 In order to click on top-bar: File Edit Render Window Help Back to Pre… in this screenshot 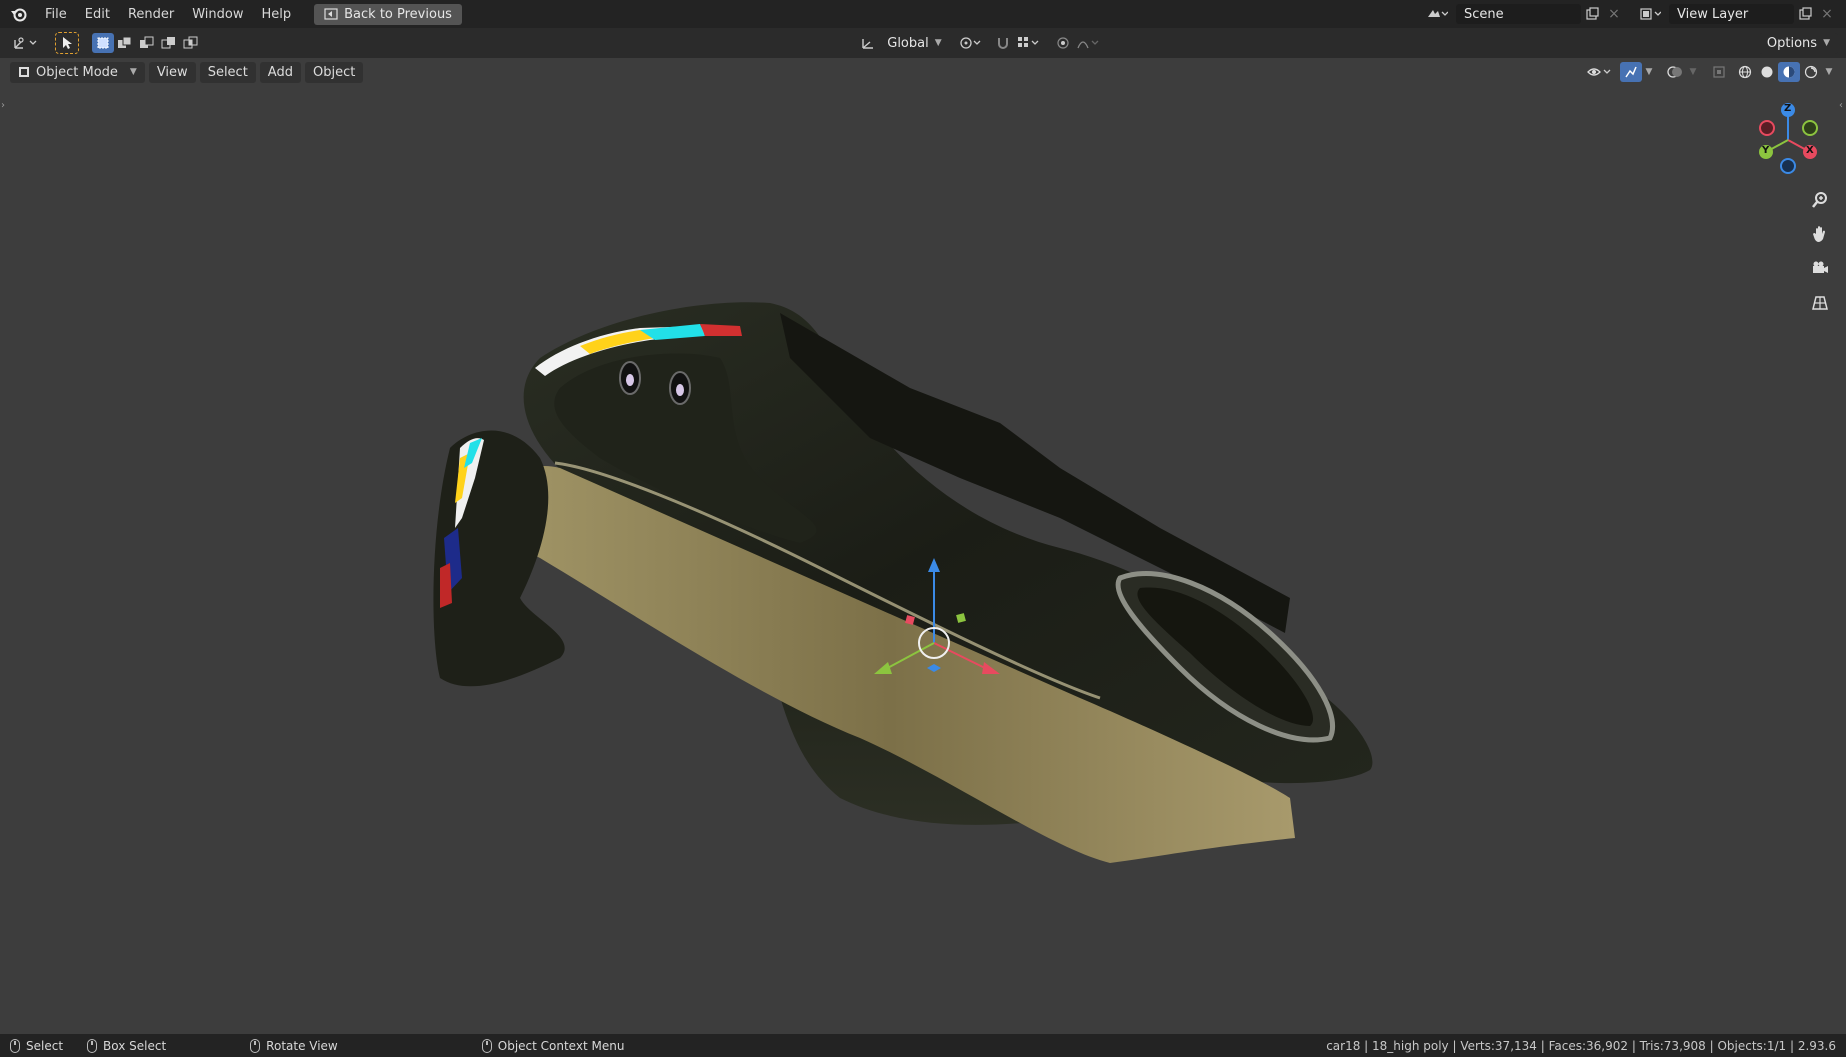, I will do `click(923, 14)`.